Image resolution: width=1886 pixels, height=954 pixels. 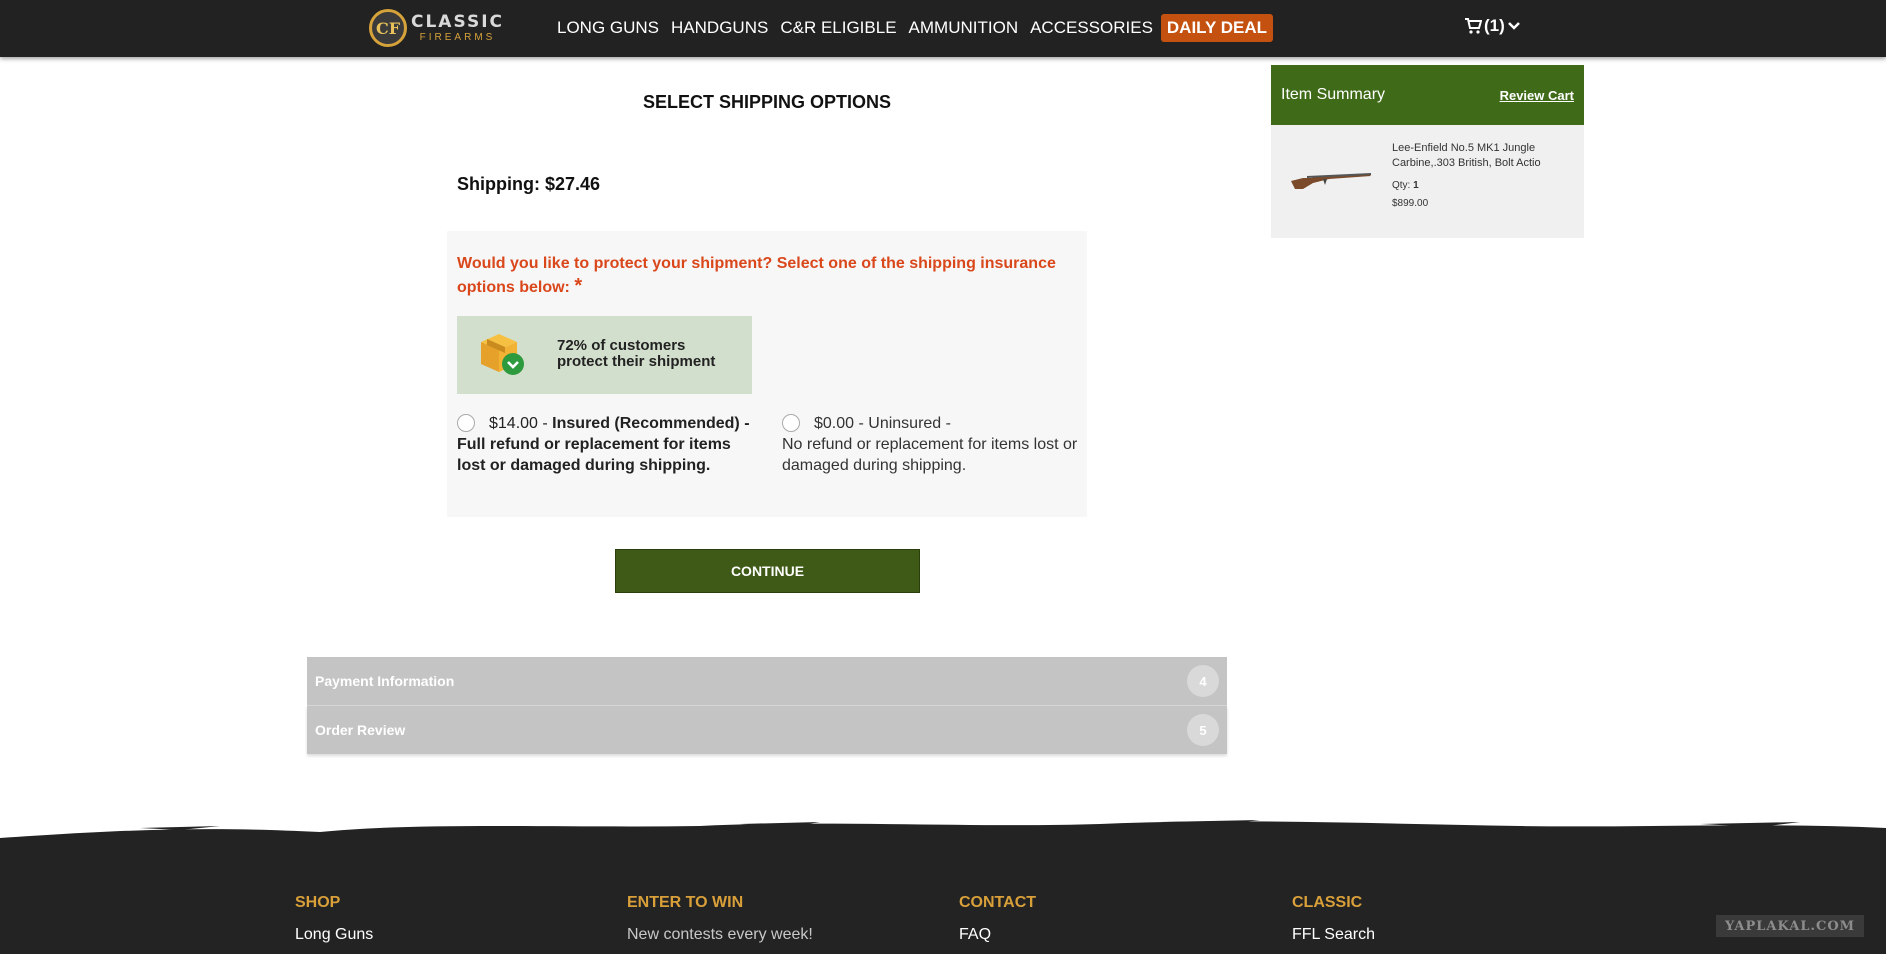 What do you see at coordinates (1217, 28) in the screenshot?
I see `nav-daily-deal: DAILY DEAL` at bounding box center [1217, 28].